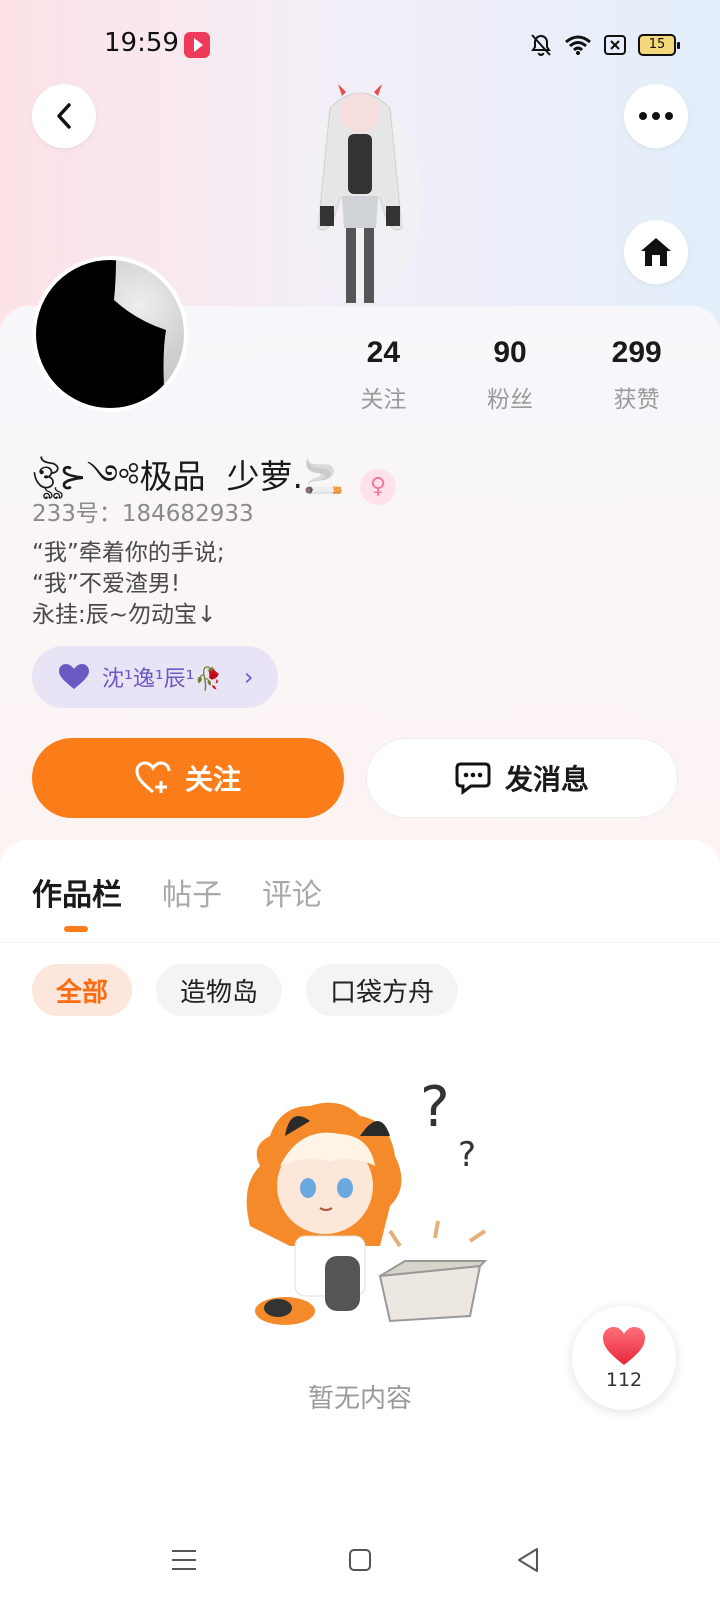  I want to click on tab-divider, so click(360, 942).